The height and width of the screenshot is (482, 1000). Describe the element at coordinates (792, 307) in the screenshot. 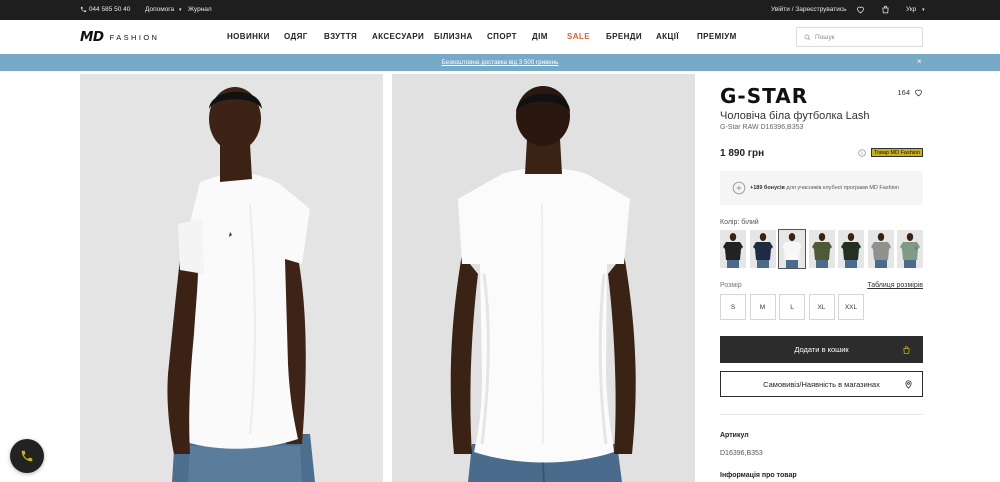

I see `size-option: L` at that location.